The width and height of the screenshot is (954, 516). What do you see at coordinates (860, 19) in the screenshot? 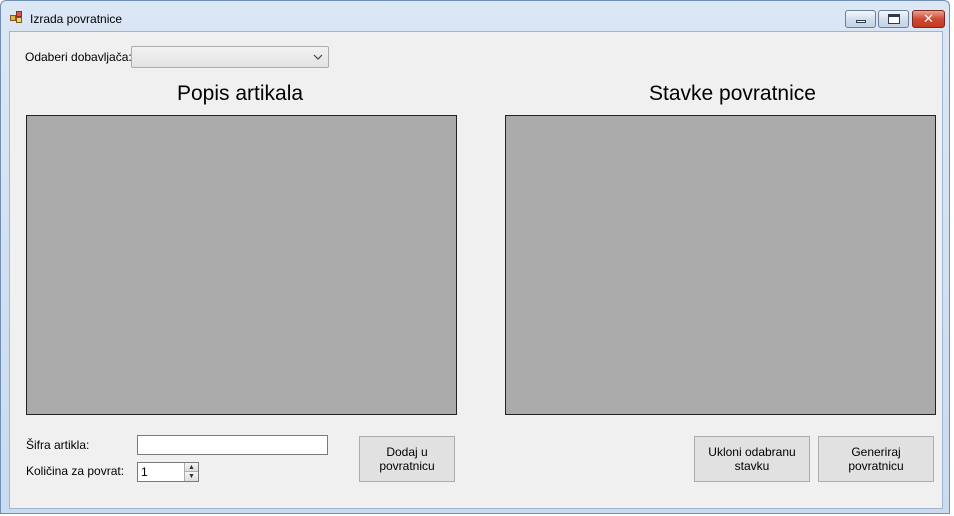
I see `minimize-button` at bounding box center [860, 19].